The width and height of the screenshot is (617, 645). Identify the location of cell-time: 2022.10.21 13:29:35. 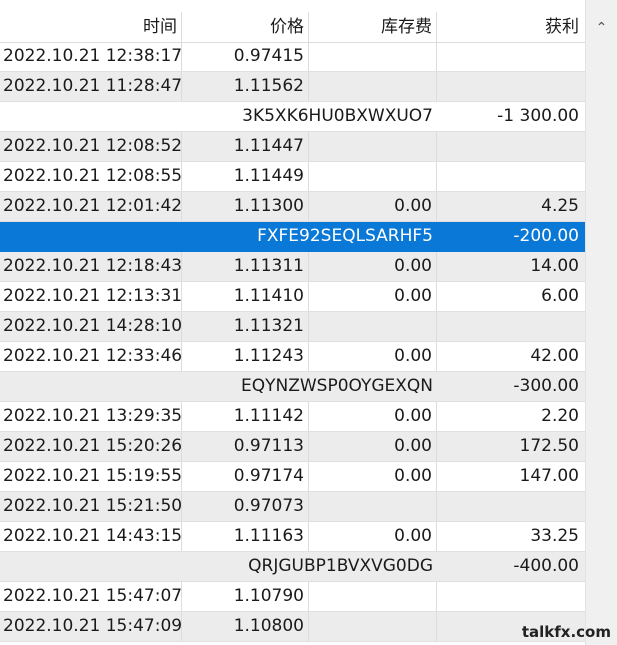
(91, 416).